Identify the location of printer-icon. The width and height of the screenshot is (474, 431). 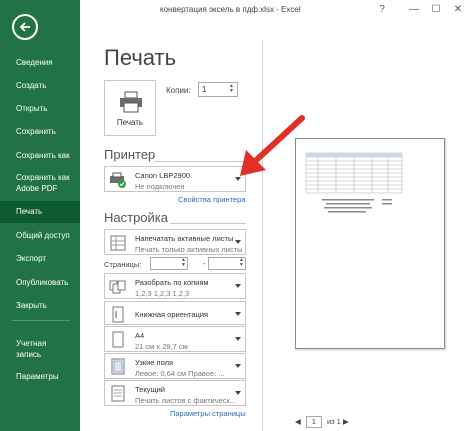
(131, 102).